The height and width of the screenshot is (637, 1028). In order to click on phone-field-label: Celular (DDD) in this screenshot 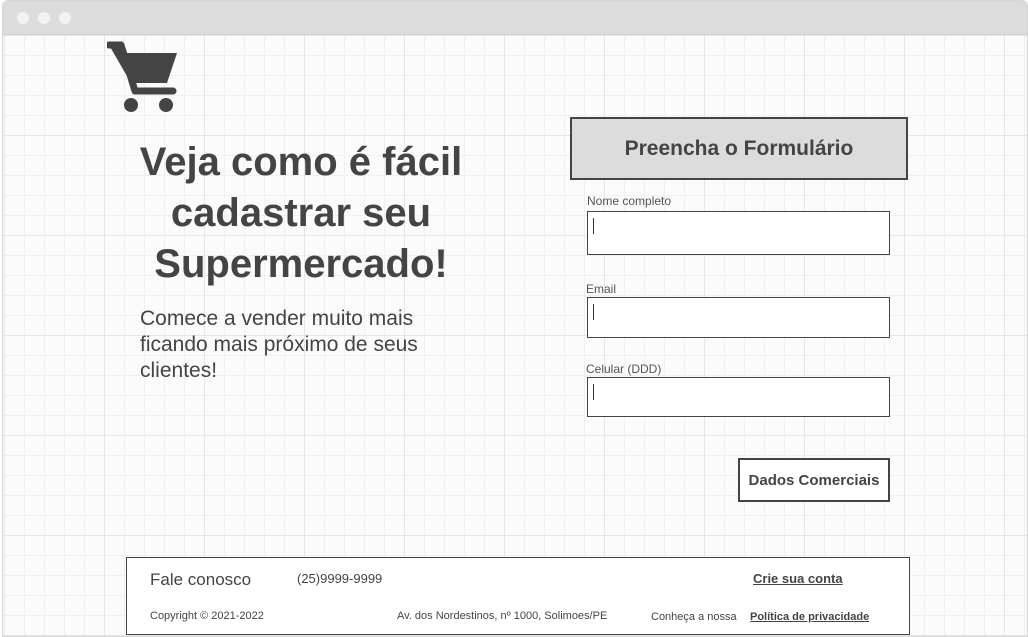, I will do `click(624, 369)`.